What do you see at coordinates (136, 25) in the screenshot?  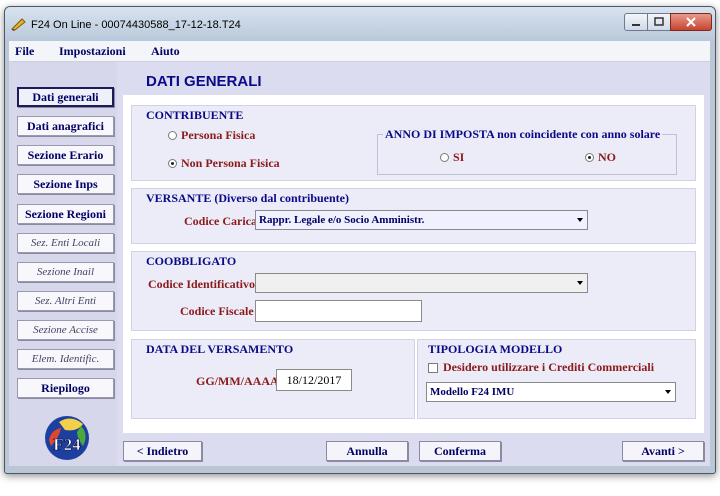 I see `window-title: F24 On Line - 00074430588_17-12-18.T24` at bounding box center [136, 25].